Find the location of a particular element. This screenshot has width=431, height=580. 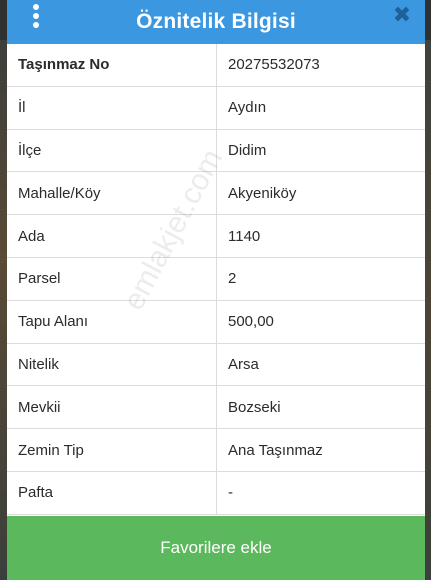

attribute-row: Mahalle/Köy Akyeniköy is located at coordinates (216, 194).